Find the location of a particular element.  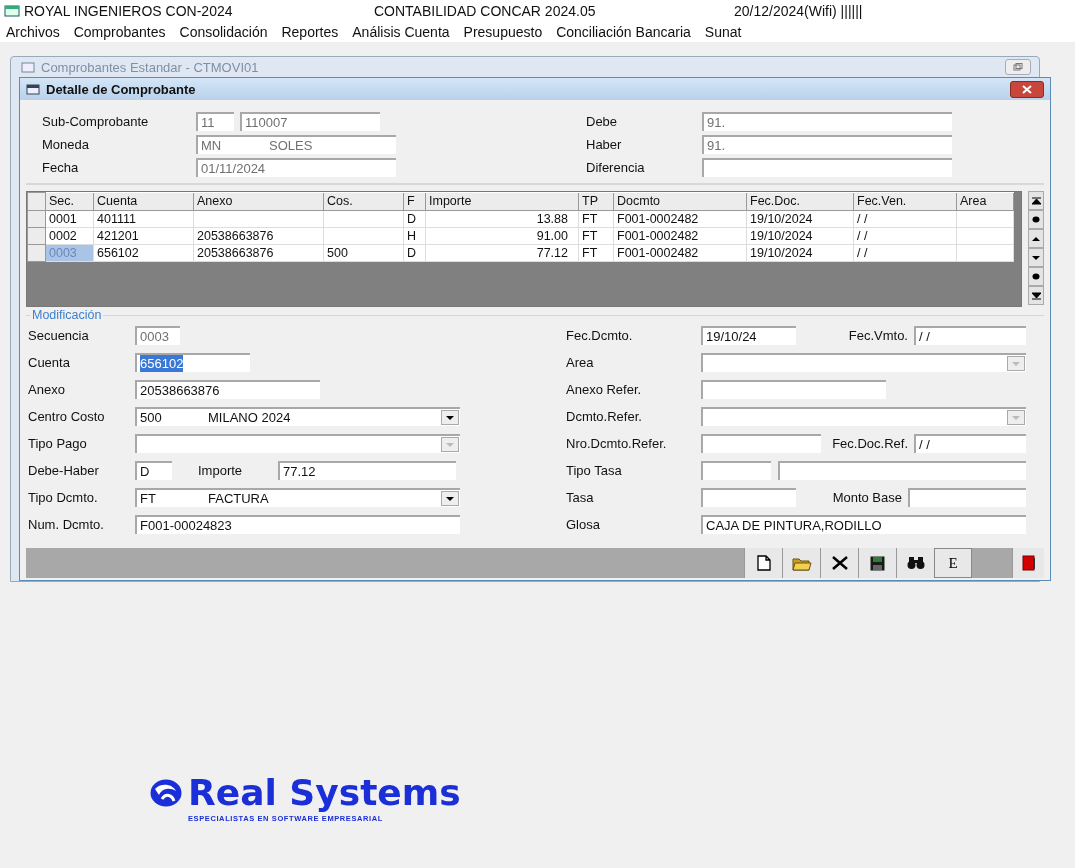

last-record-button is located at coordinates (1036, 295).